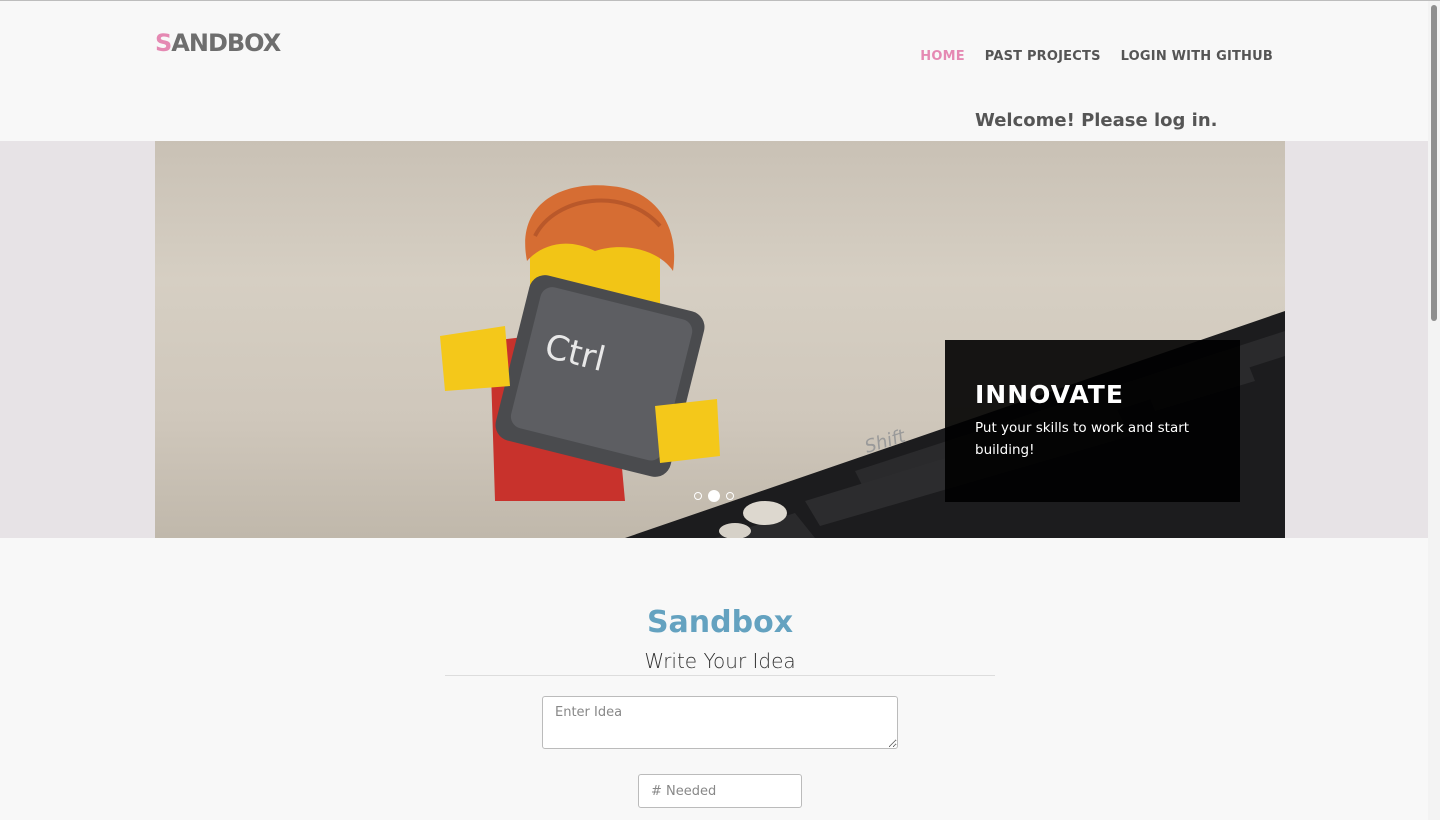  What do you see at coordinates (1434, 163) in the screenshot?
I see `scrollbar-thumb` at bounding box center [1434, 163].